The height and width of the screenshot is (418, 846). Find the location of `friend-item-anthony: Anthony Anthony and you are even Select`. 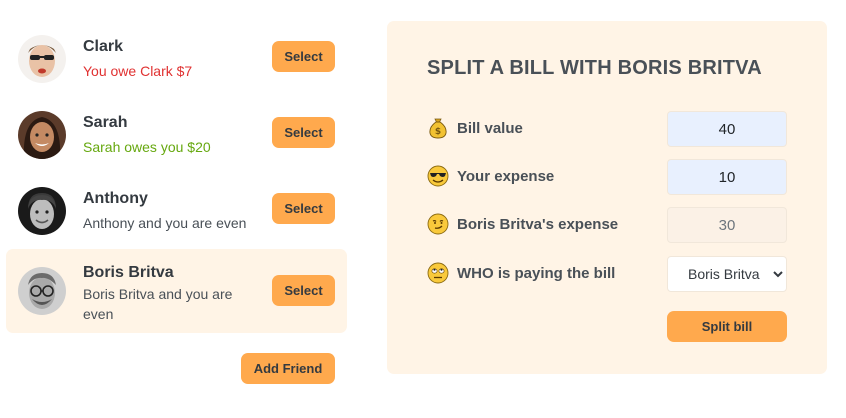

friend-item-anthony: Anthony Anthony and you are even Select is located at coordinates (176, 211).